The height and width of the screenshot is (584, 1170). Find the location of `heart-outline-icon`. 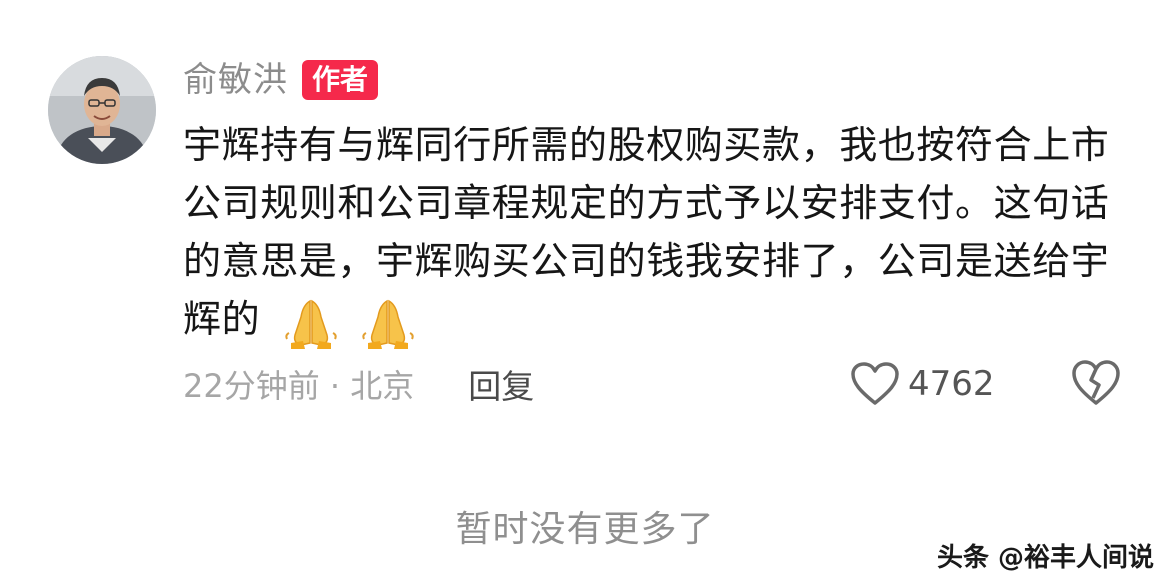

heart-outline-icon is located at coordinates (875, 383).